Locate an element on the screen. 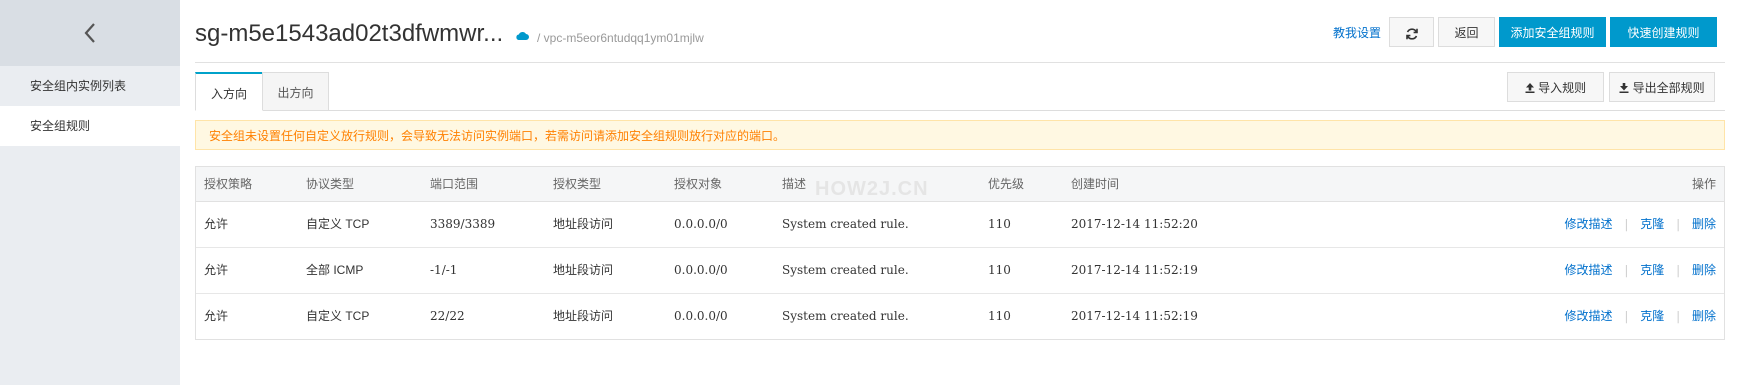 The image size is (1740, 385). col-priority: 优先级 is located at coordinates (1006, 184).